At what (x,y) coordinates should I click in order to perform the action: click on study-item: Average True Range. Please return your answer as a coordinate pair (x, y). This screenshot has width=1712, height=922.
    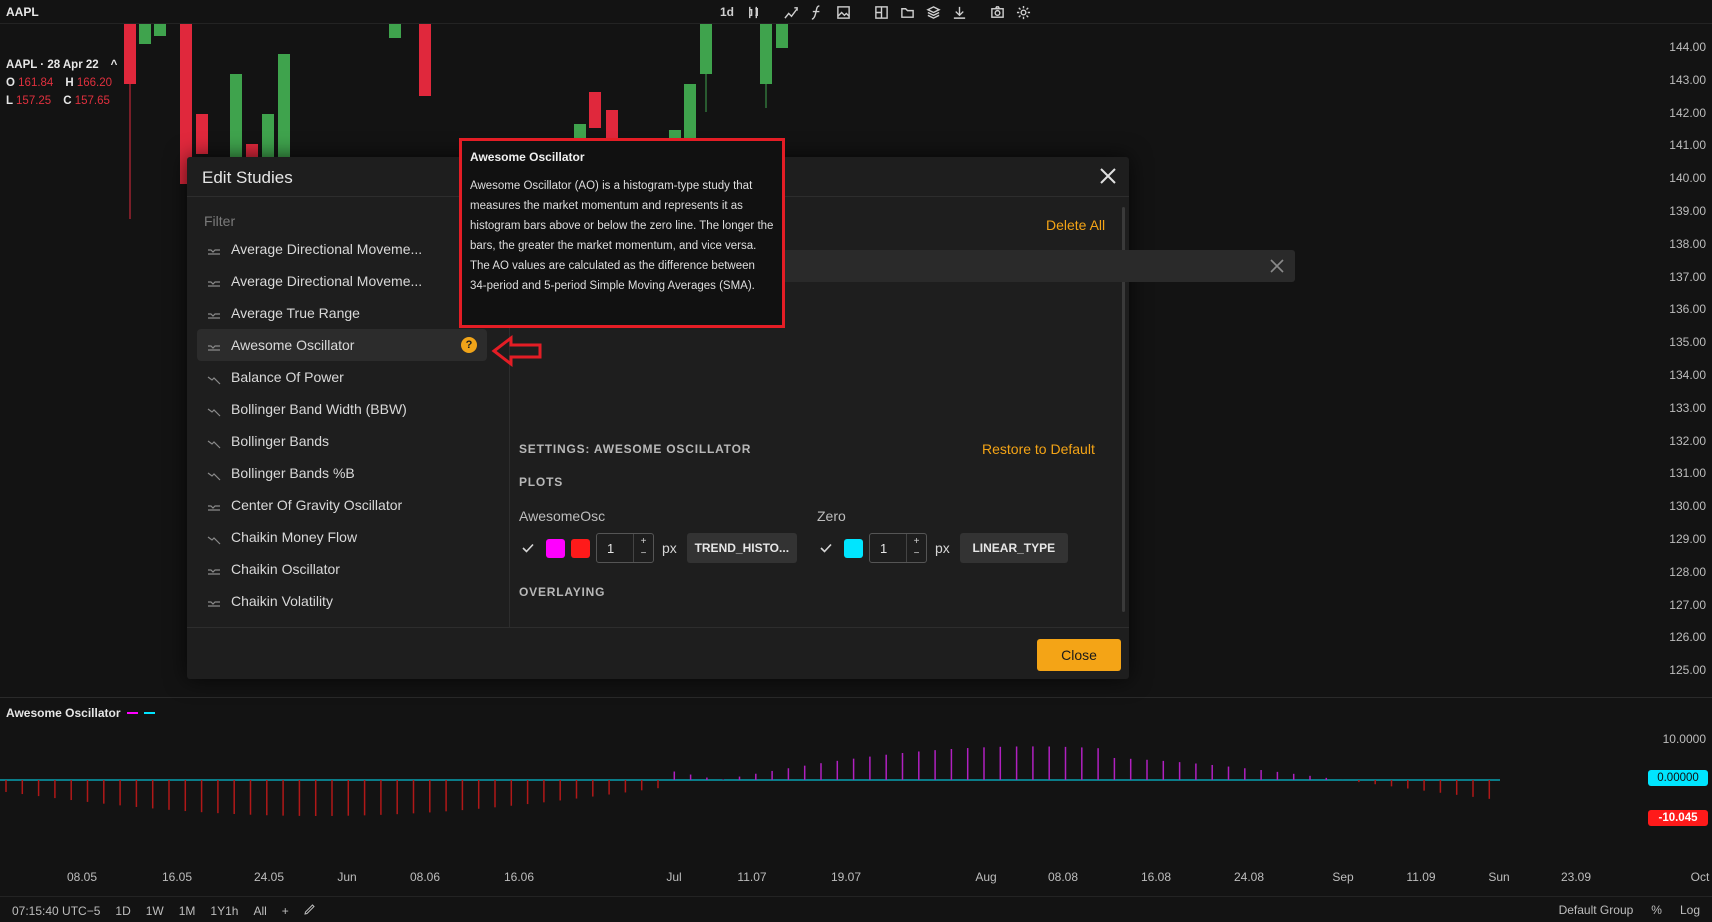
    Looking at the image, I should click on (342, 313).